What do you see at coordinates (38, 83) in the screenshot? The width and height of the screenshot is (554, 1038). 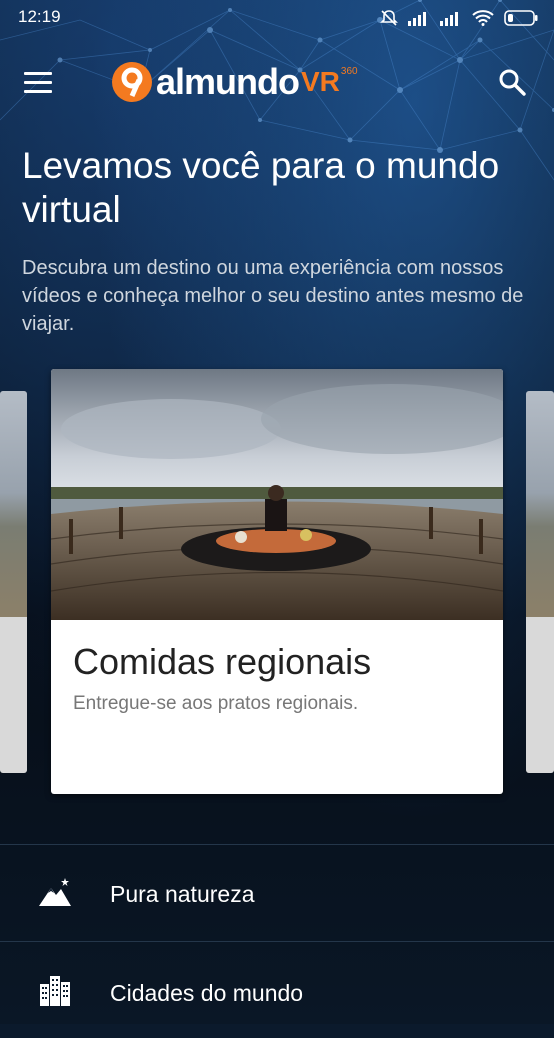 I see `hamburger-icon` at bounding box center [38, 83].